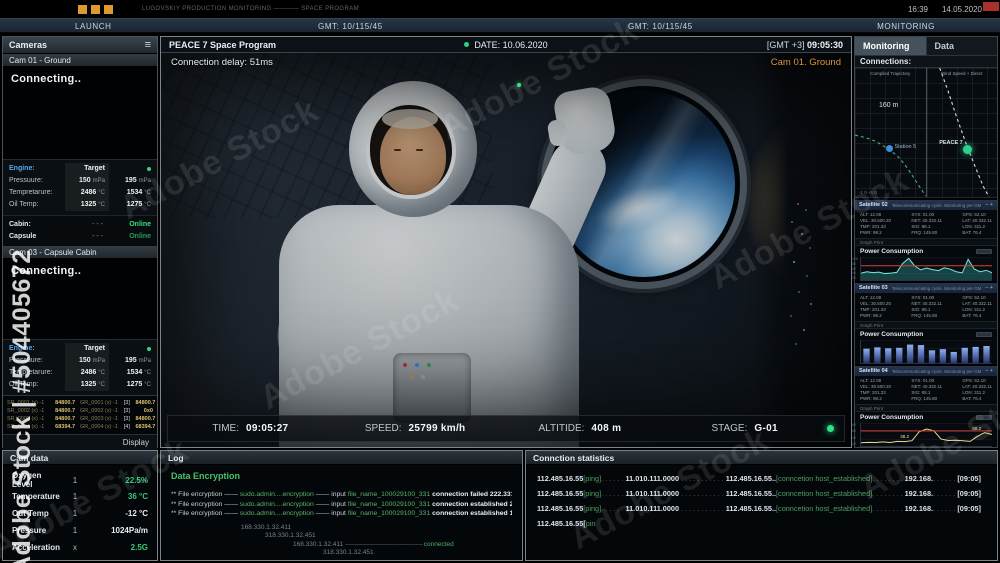  What do you see at coordinates (886, 61) in the screenshot?
I see `connections-label: Connections:` at bounding box center [886, 61].